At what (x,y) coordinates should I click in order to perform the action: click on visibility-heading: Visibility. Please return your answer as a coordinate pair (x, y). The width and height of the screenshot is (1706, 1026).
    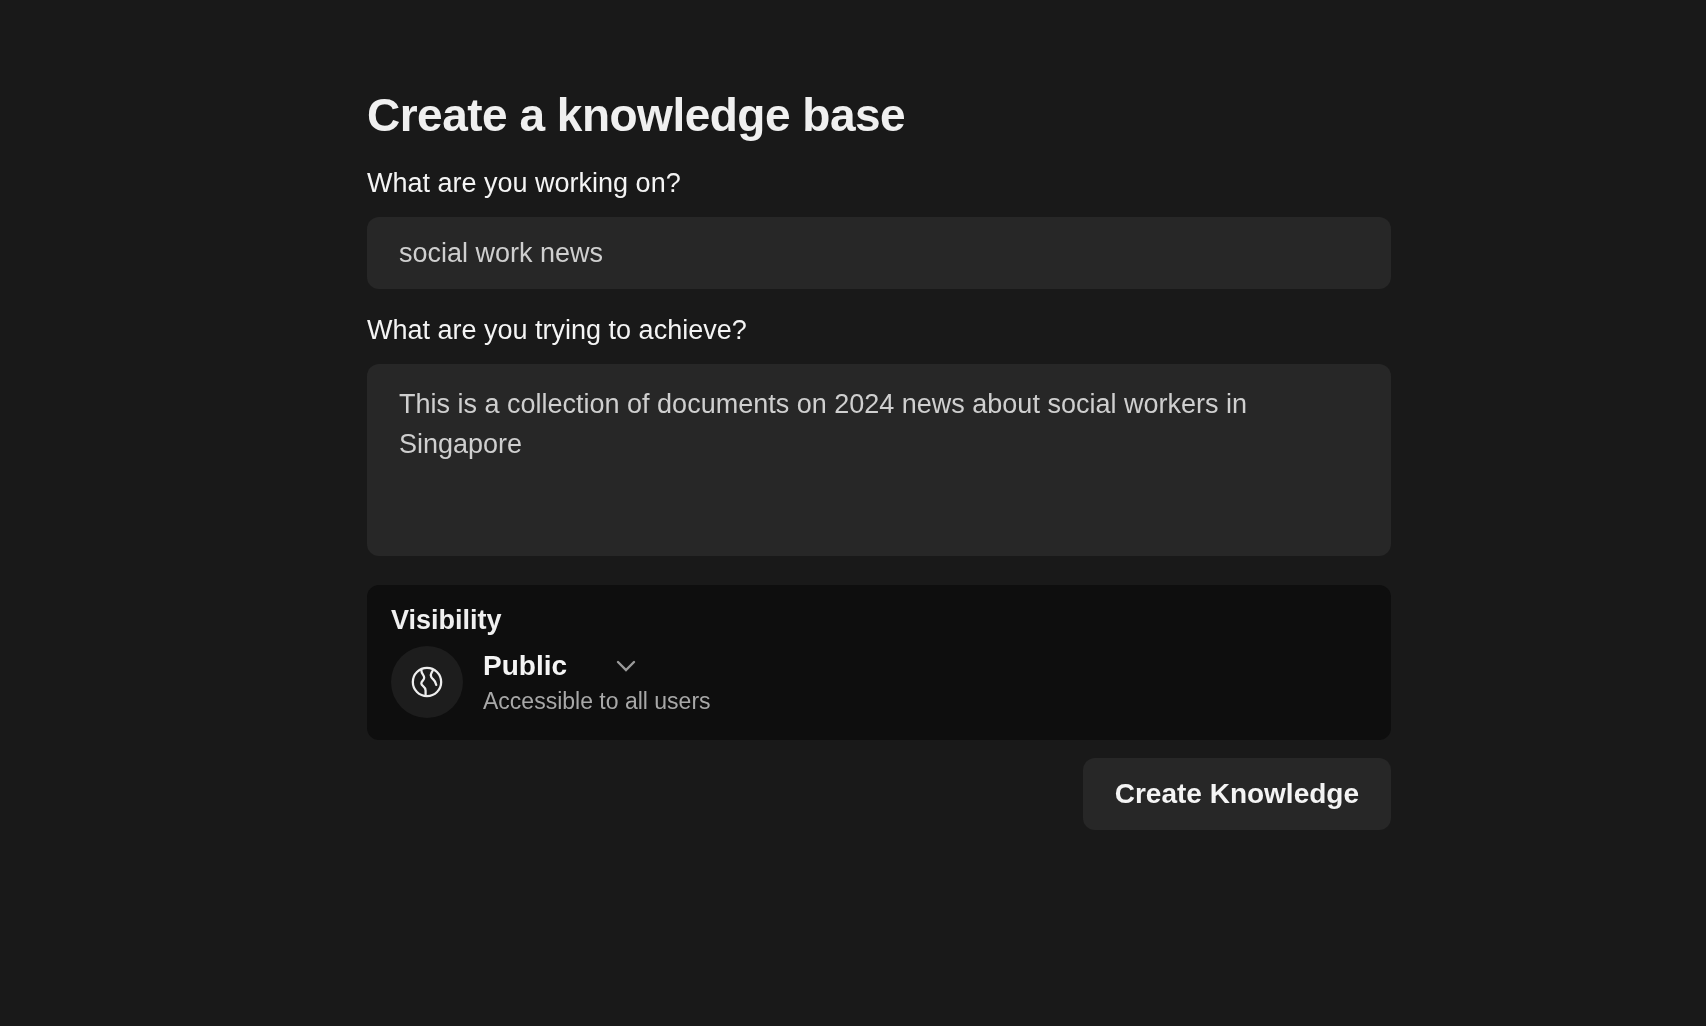
    Looking at the image, I should click on (447, 620).